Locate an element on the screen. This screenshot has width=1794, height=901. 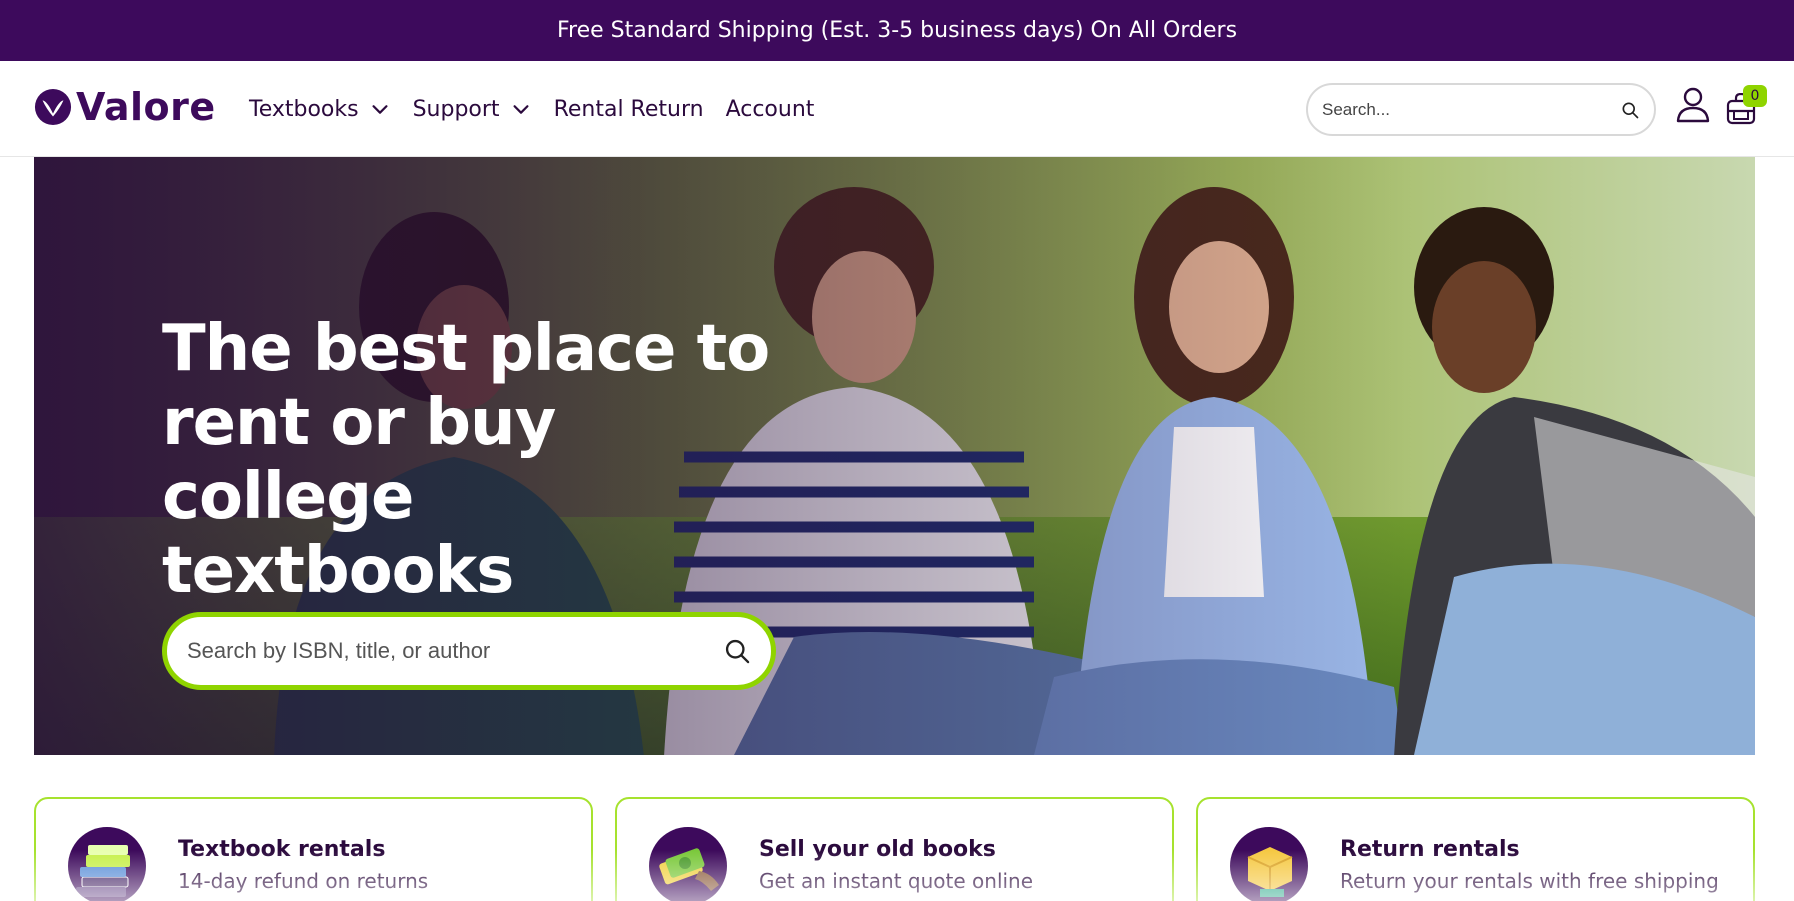
nav-label: Support is located at coordinates (456, 109).